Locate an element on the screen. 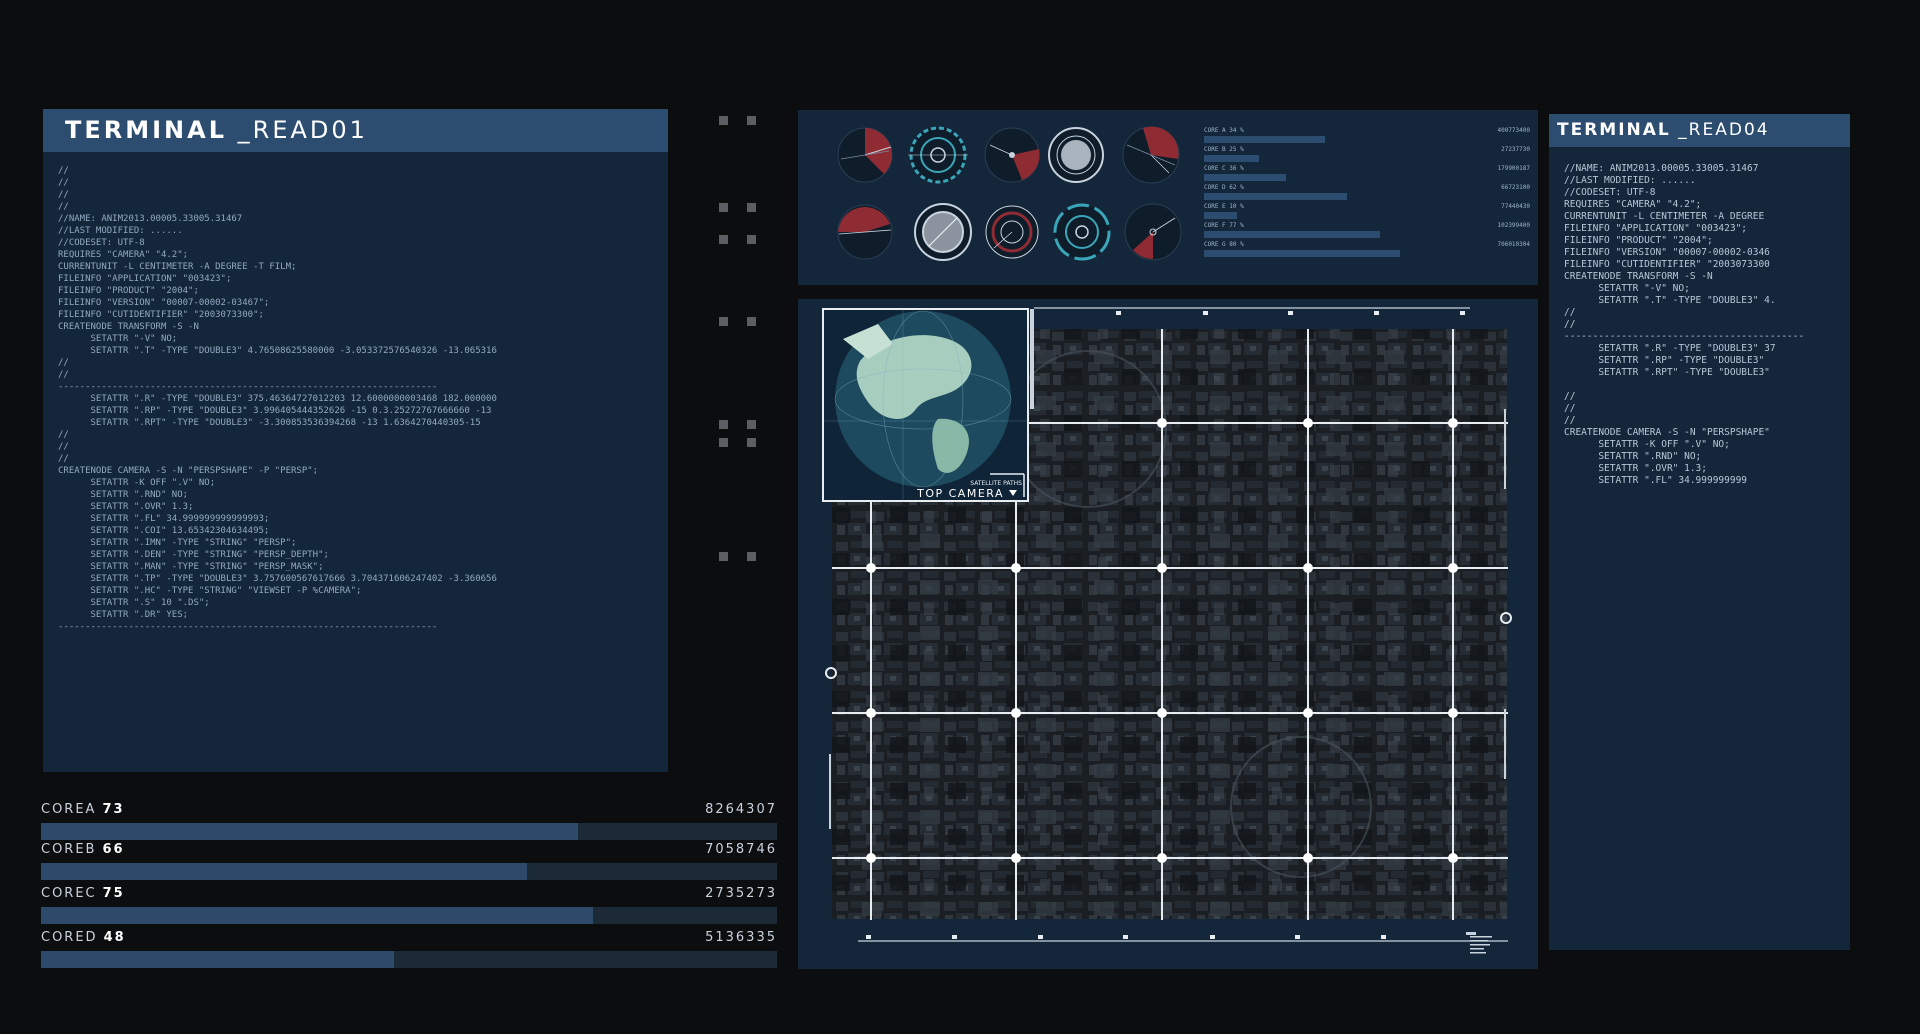 The width and height of the screenshot is (1920, 1034). core-percent: 66 is located at coordinates (113, 849).